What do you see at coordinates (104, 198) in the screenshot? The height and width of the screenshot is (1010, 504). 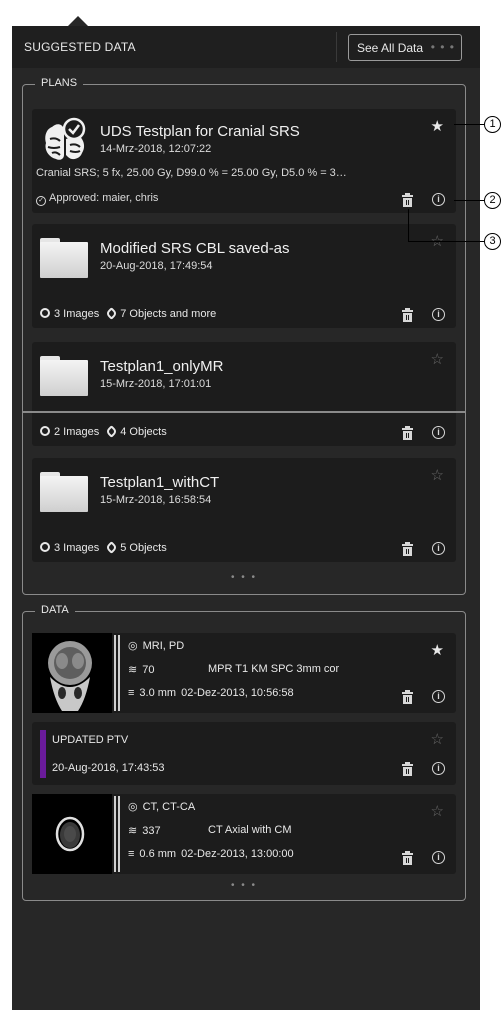 I see `approved-label: Approved: maier, chris` at bounding box center [104, 198].